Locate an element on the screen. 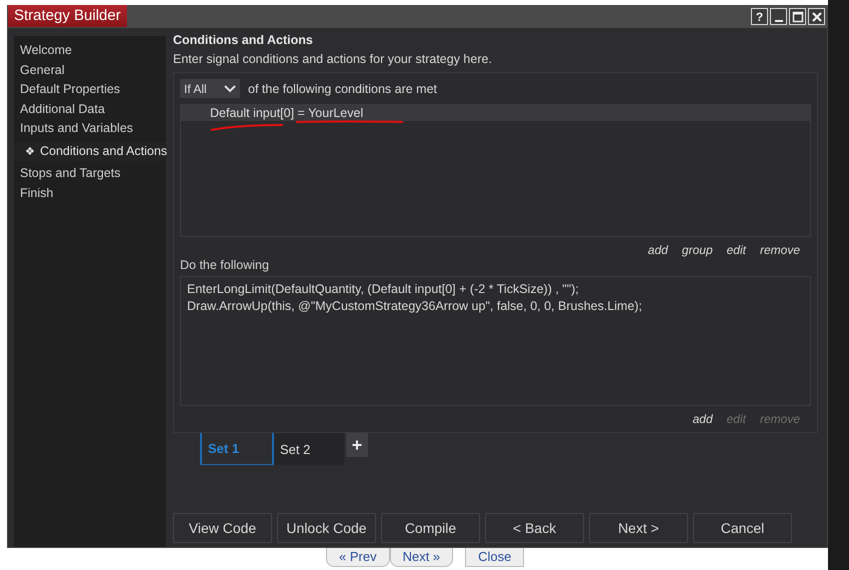 This screenshot has width=849, height=570. condition-mode-dropdown: If All is located at coordinates (210, 88).